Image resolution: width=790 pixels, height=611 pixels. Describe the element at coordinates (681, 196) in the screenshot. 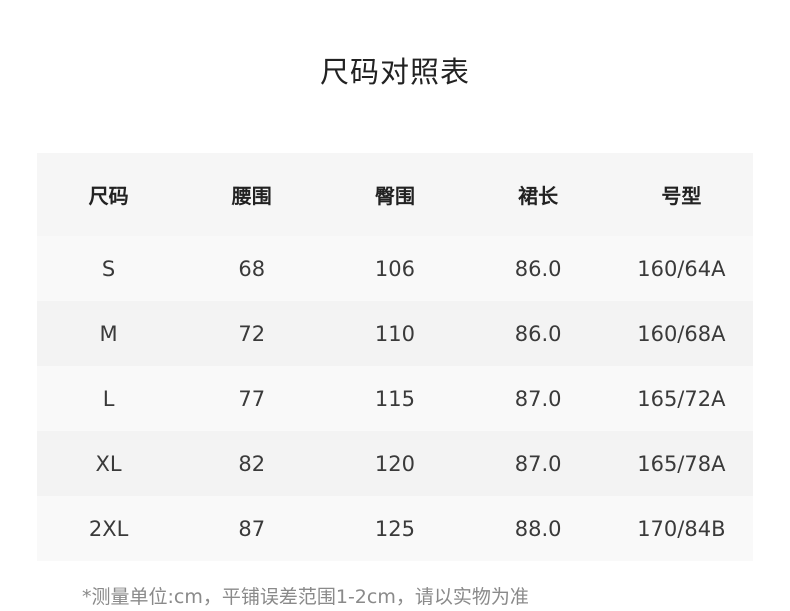

I see `header-body-type: 号型` at that location.